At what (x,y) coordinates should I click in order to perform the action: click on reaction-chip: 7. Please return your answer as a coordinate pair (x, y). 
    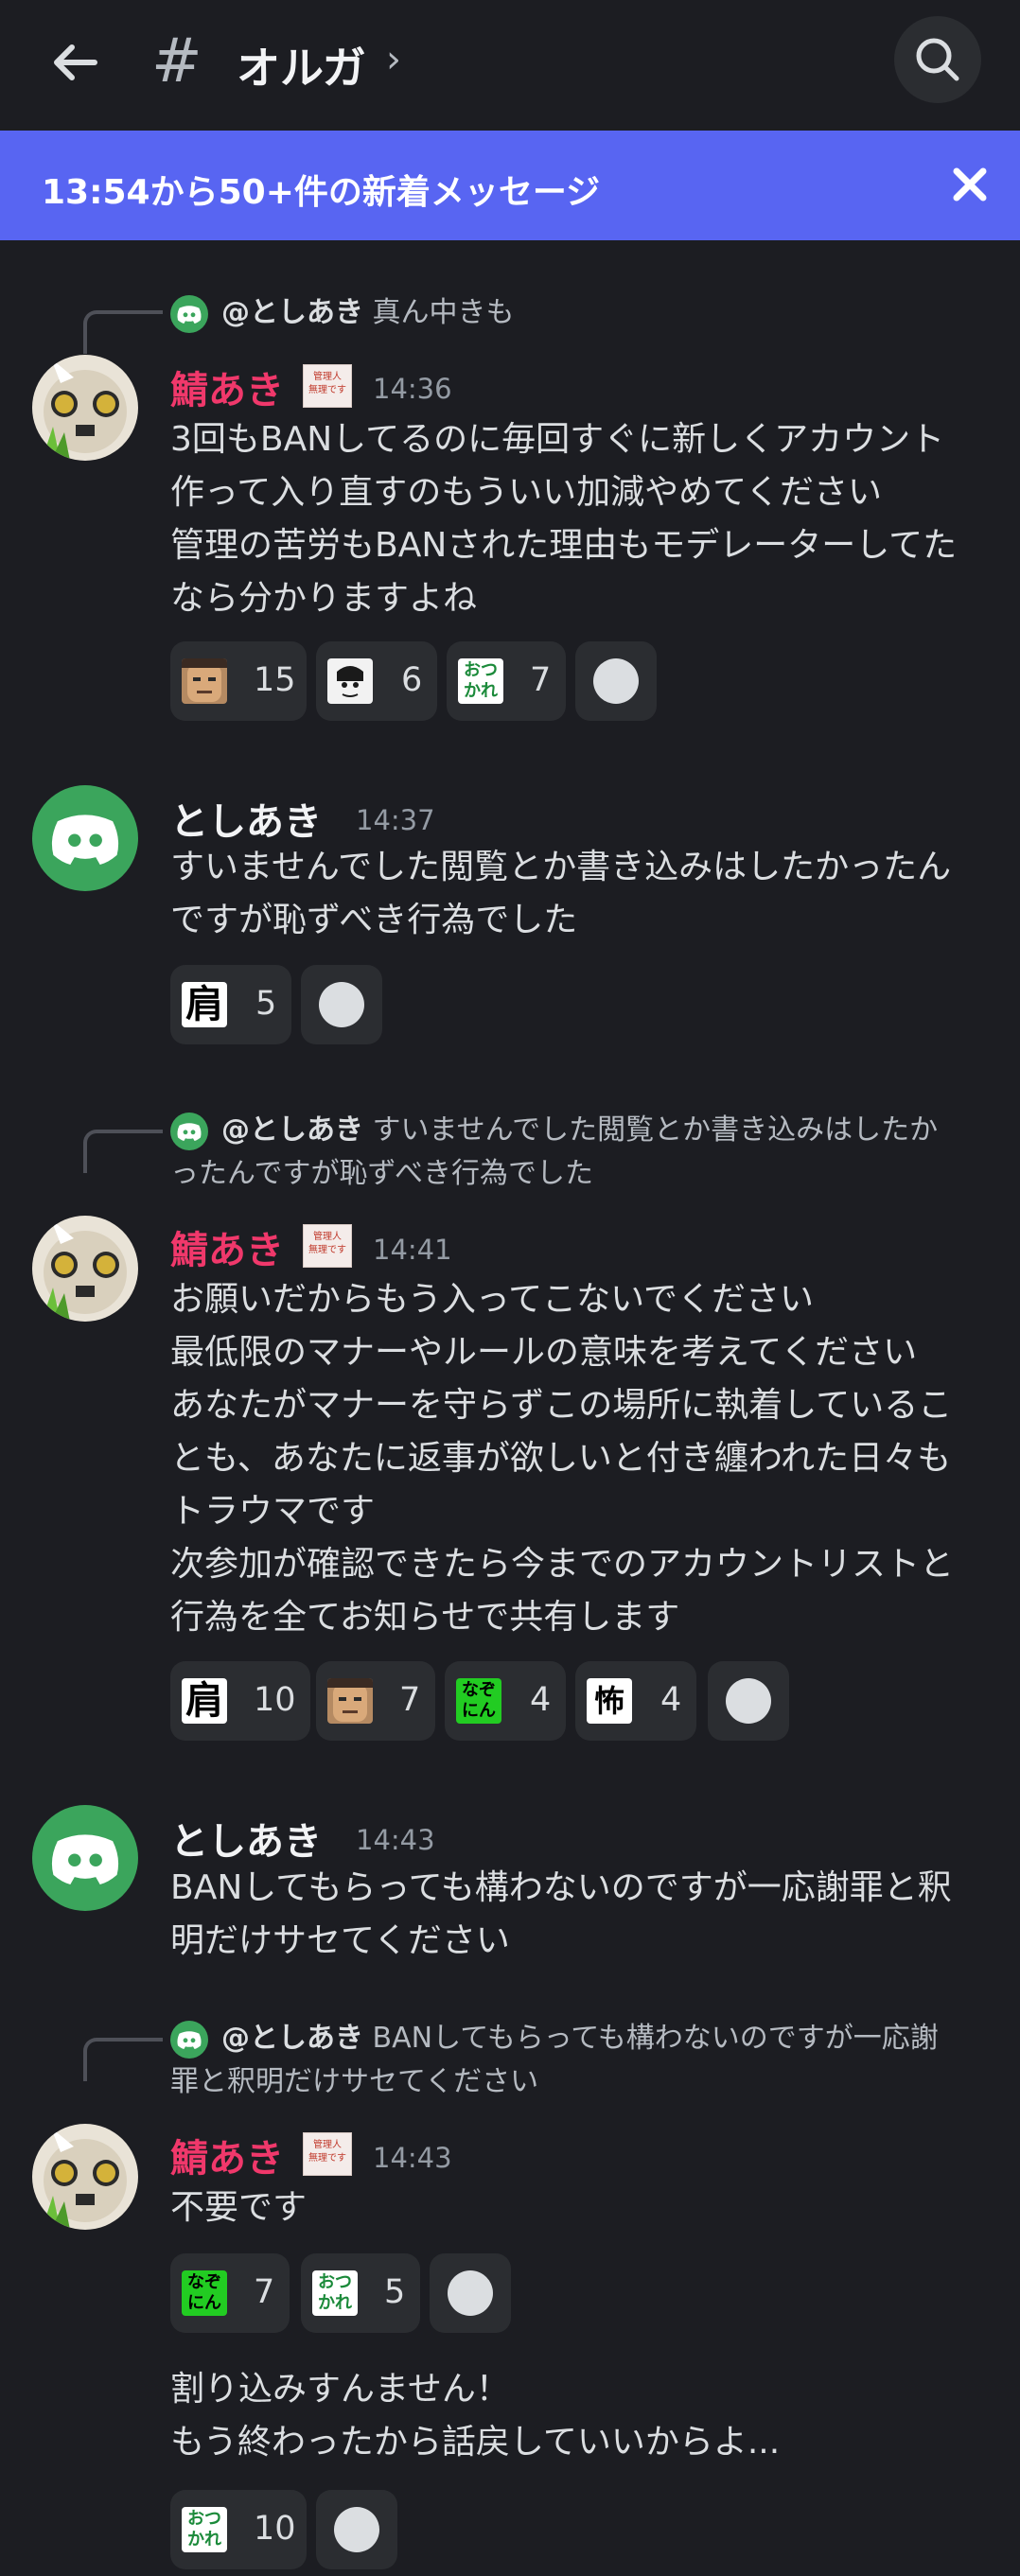
    Looking at the image, I should click on (375, 1701).